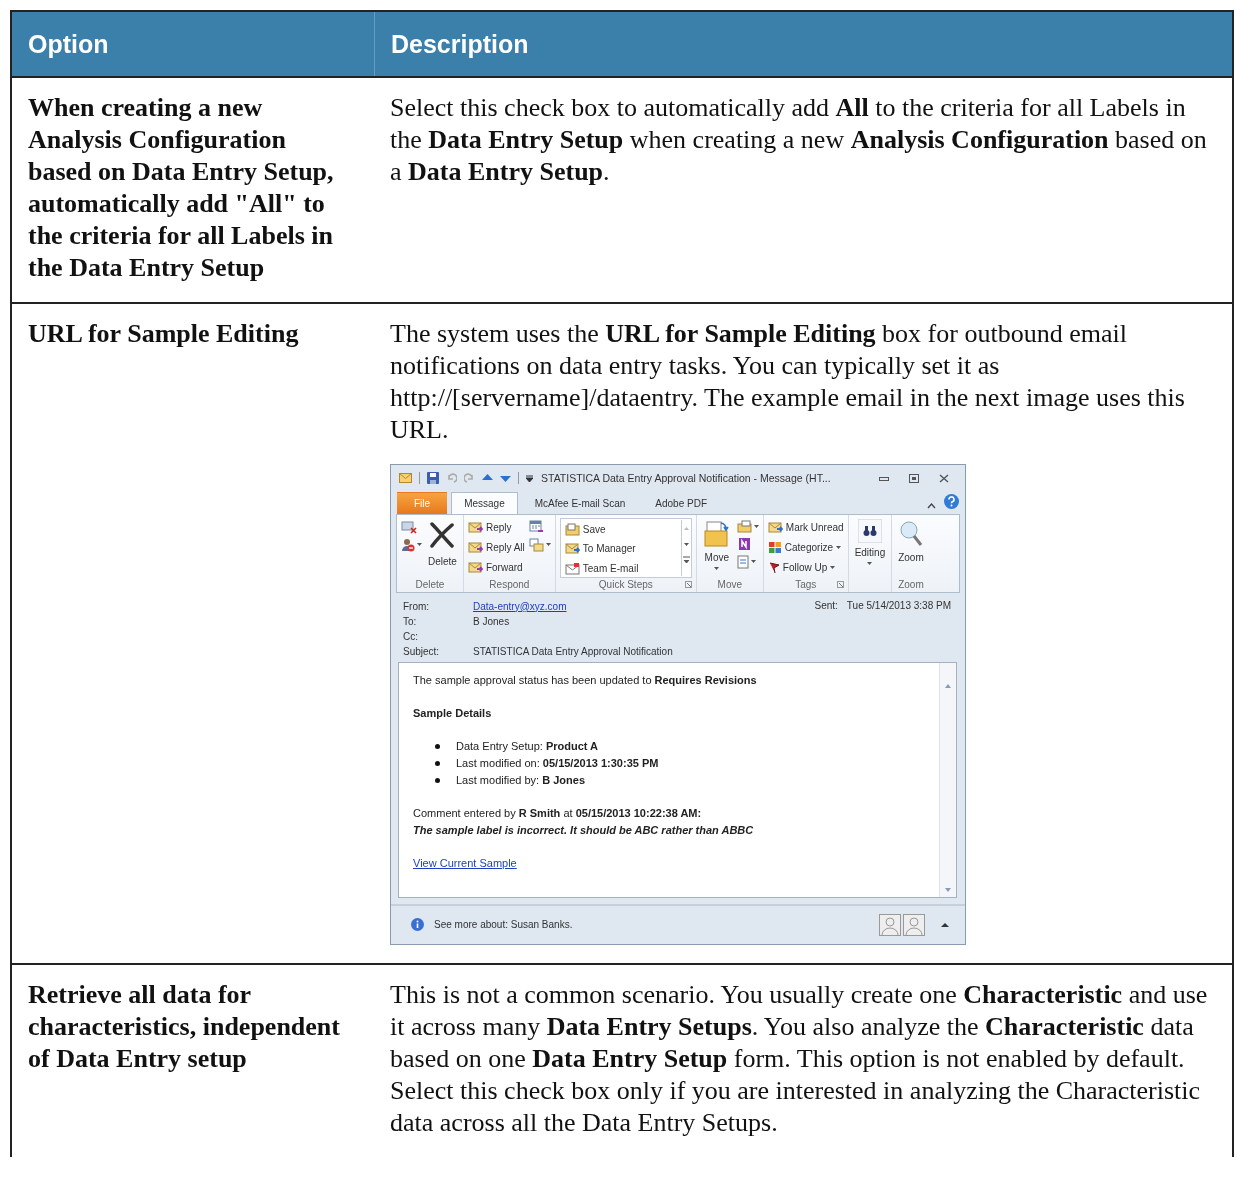  I want to click on option-name: When creating a new Analysis Configuration based on Data Entry Setup, automatically add "All" to the criteria for all Labels in the Data Entry Setup, so click(181, 188).